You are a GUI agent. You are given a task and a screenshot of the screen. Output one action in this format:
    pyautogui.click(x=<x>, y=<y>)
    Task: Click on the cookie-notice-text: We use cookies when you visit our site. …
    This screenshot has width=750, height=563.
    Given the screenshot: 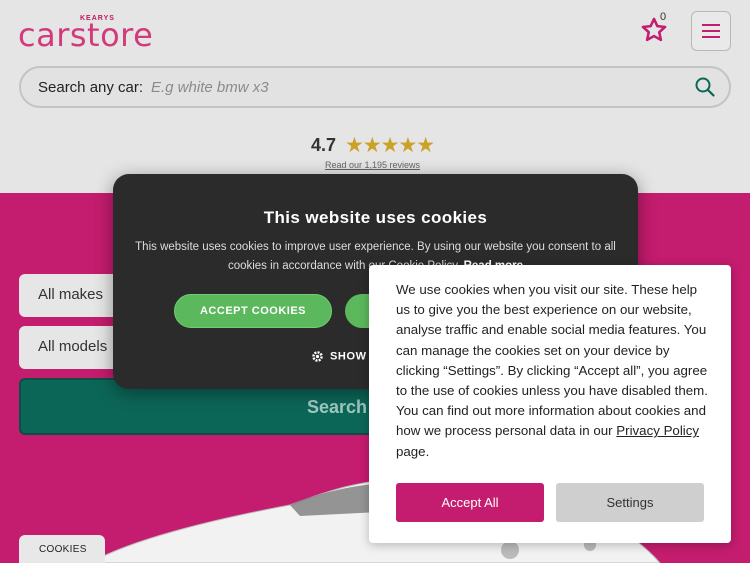 What is the action you would take?
    pyautogui.click(x=555, y=371)
    